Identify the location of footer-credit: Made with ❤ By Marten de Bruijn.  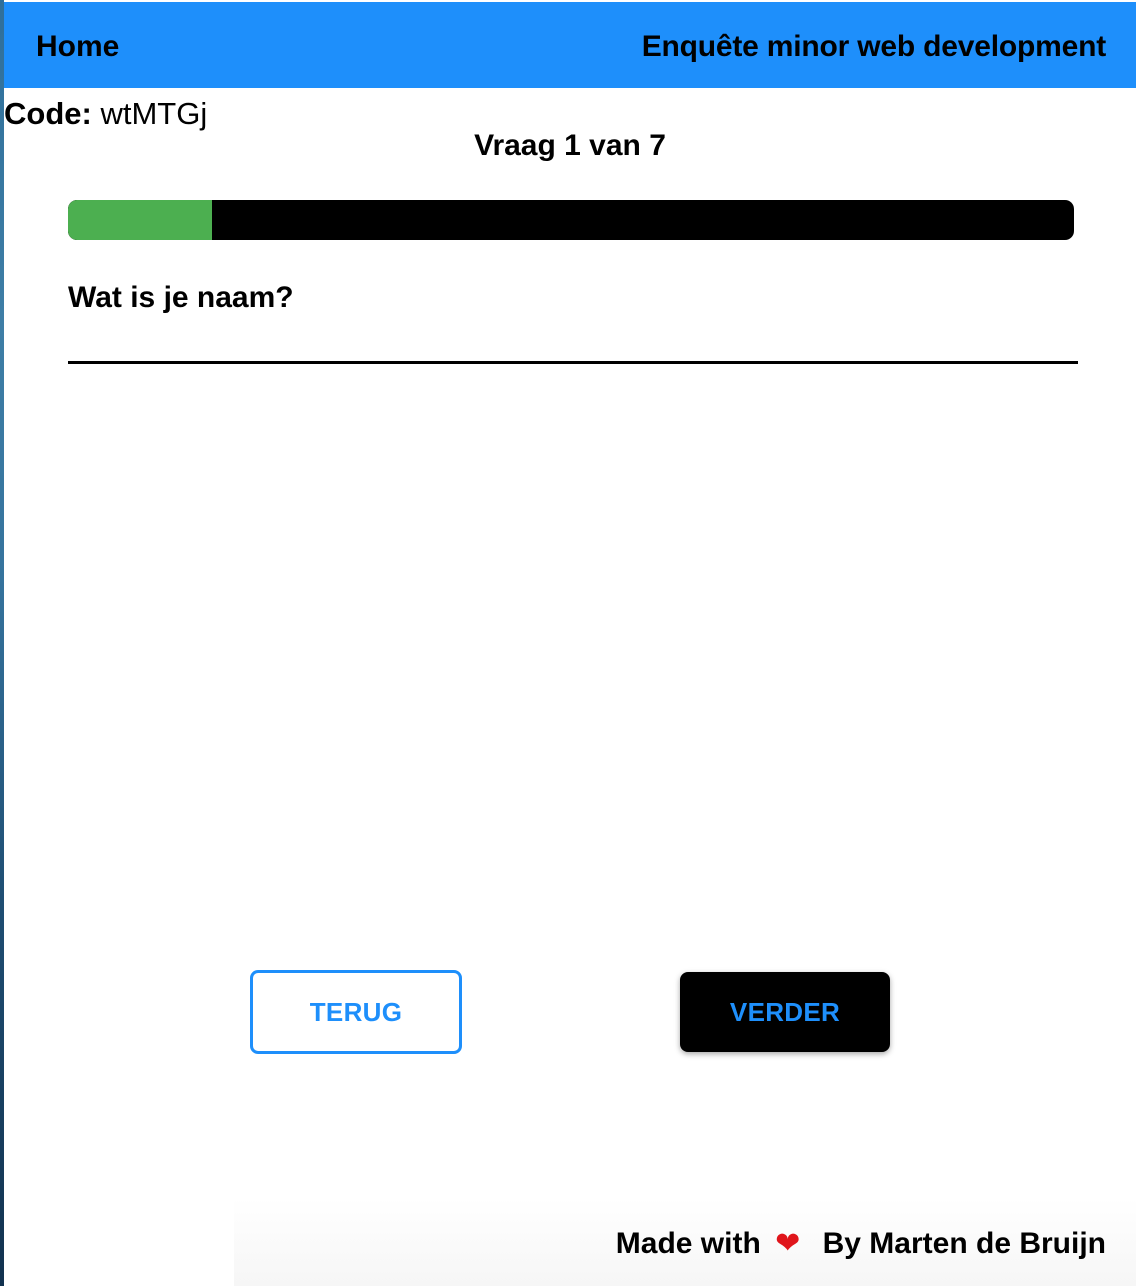
(861, 1244).